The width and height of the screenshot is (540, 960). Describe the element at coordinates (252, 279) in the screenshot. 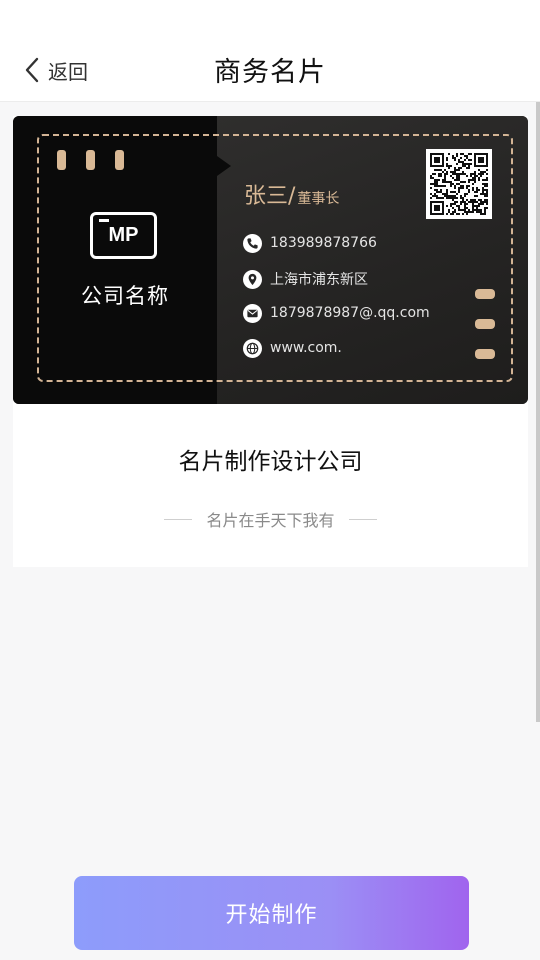

I see `location-icon` at that location.